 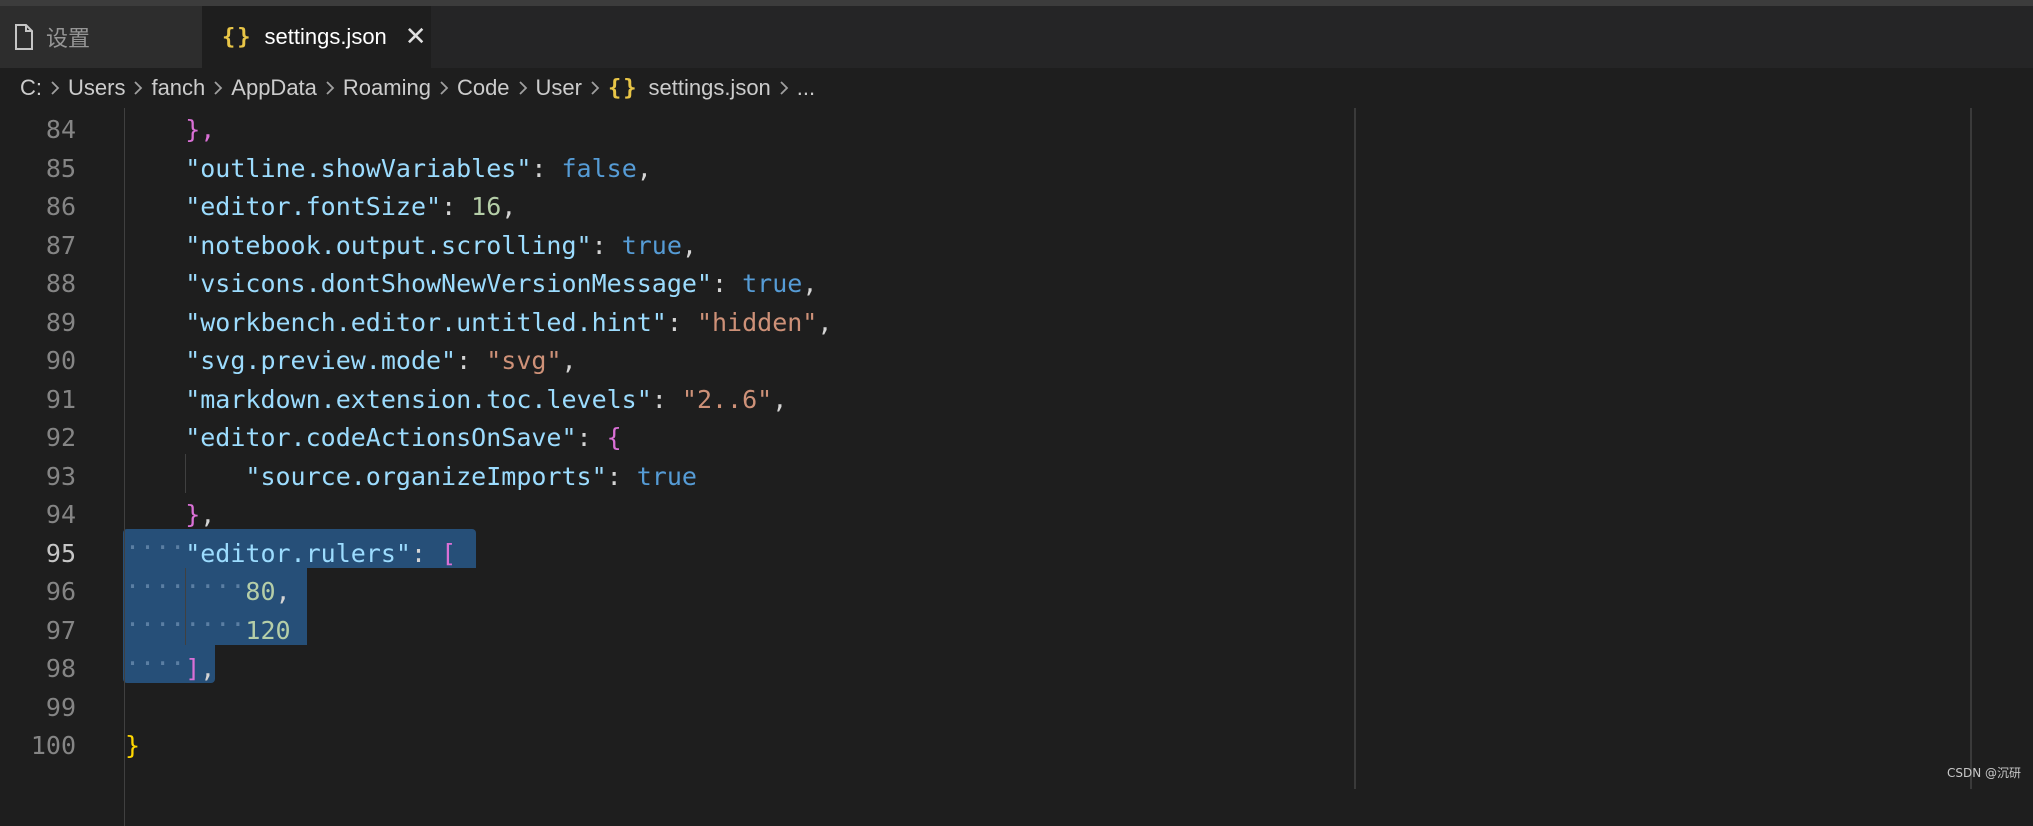 I want to click on code-text: "svg.preview.mode": "svg",, so click(x=380, y=361).